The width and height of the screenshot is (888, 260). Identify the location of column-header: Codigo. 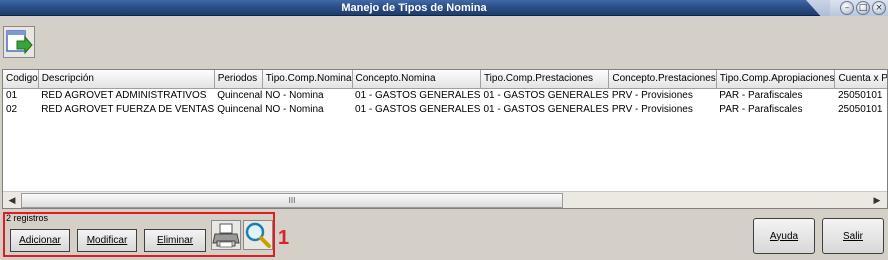
(21, 79).